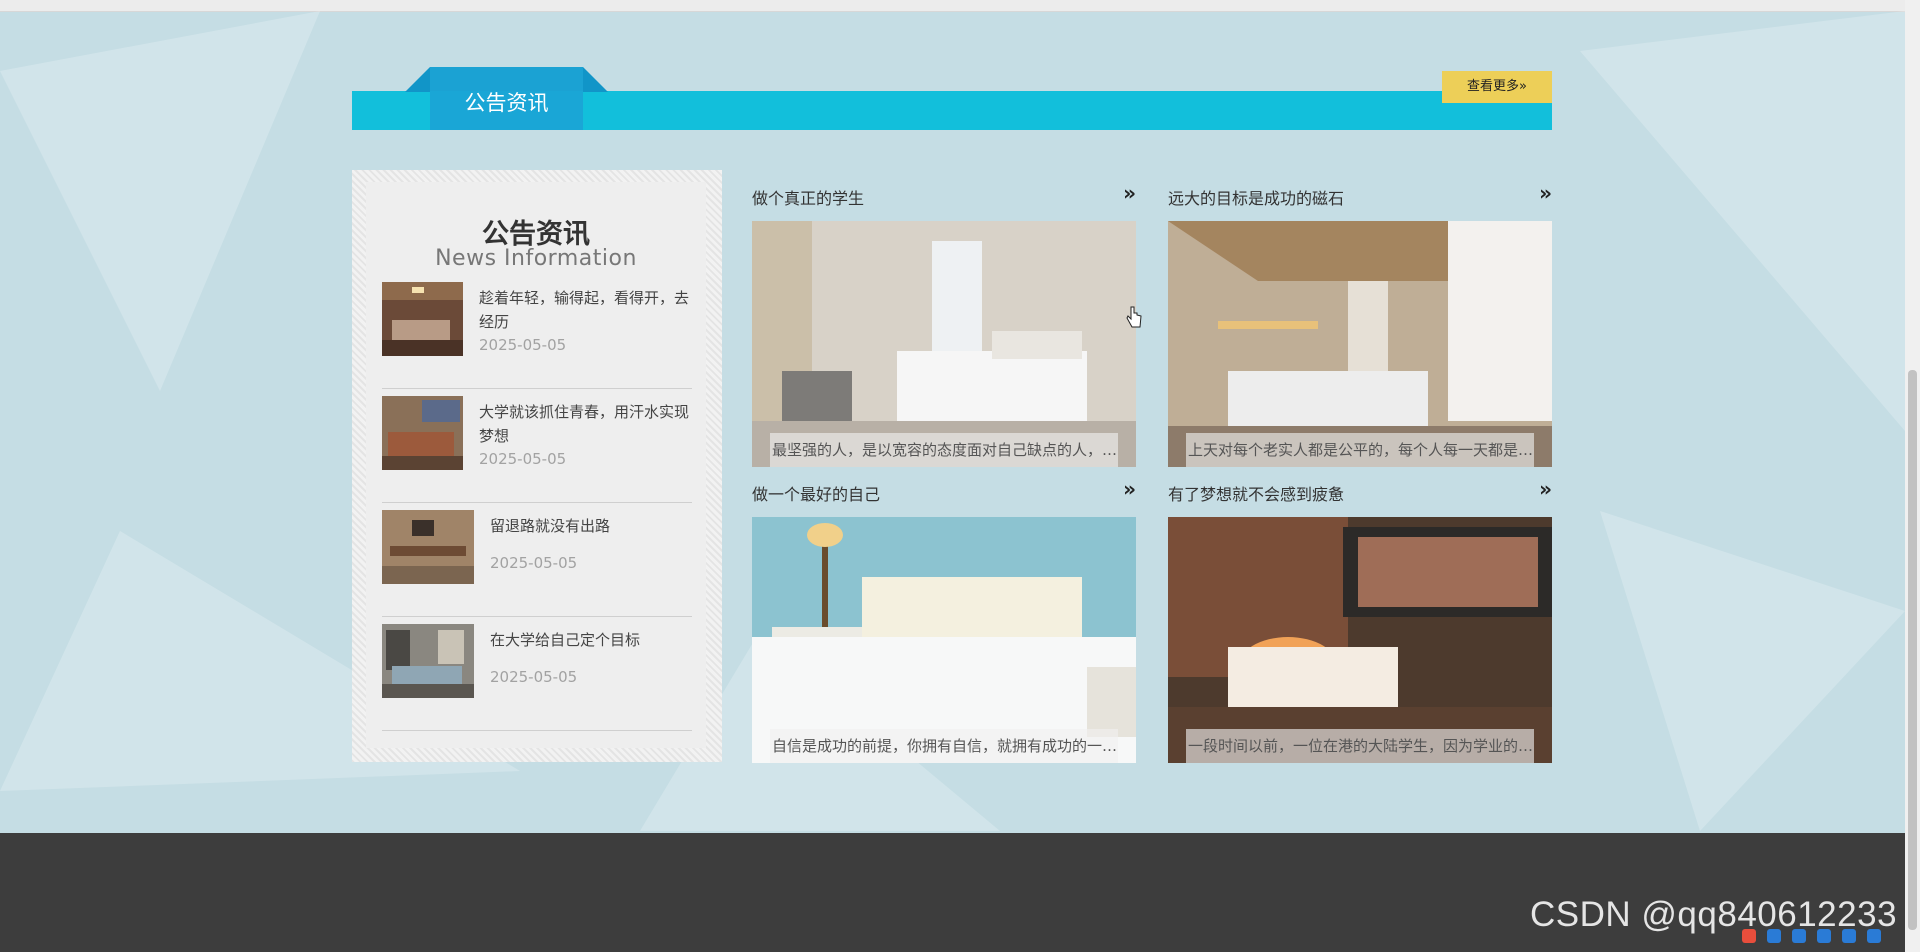 Image resolution: width=1920 pixels, height=952 pixels. What do you see at coordinates (1774, 936) in the screenshot?
I see `language-icon` at bounding box center [1774, 936].